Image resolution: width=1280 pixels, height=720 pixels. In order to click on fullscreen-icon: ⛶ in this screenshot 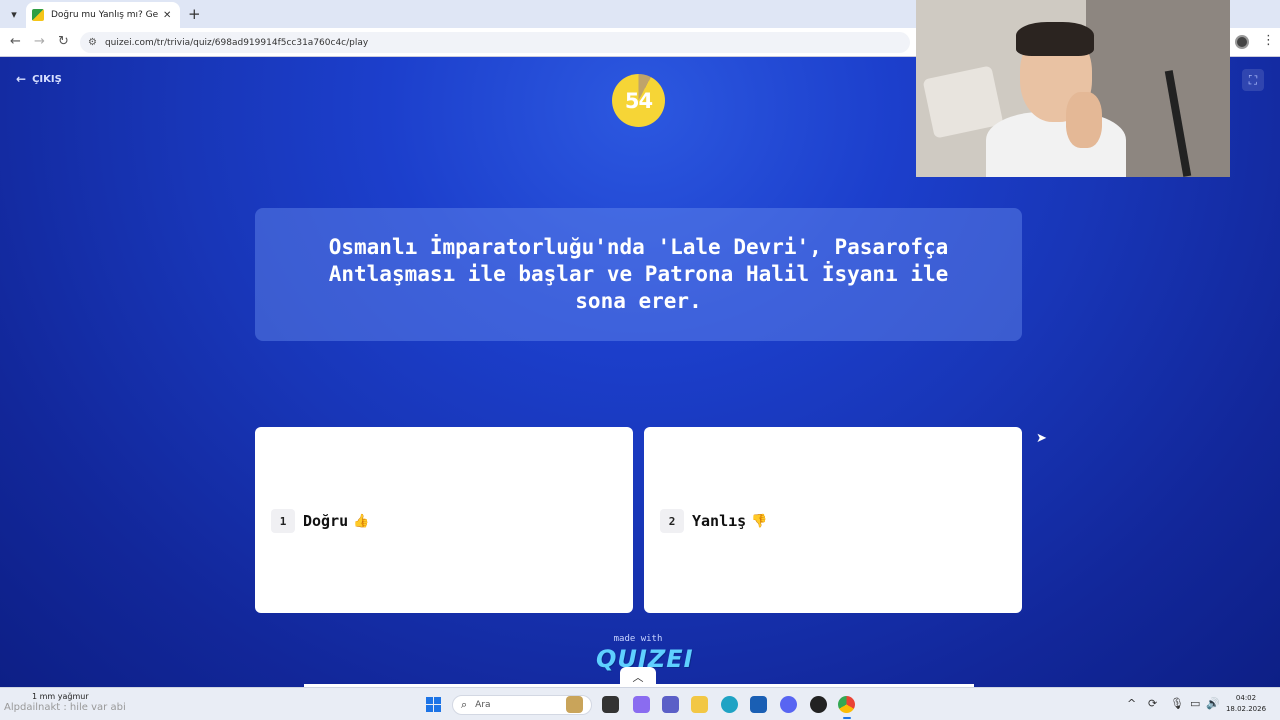, I will do `click(1253, 80)`.